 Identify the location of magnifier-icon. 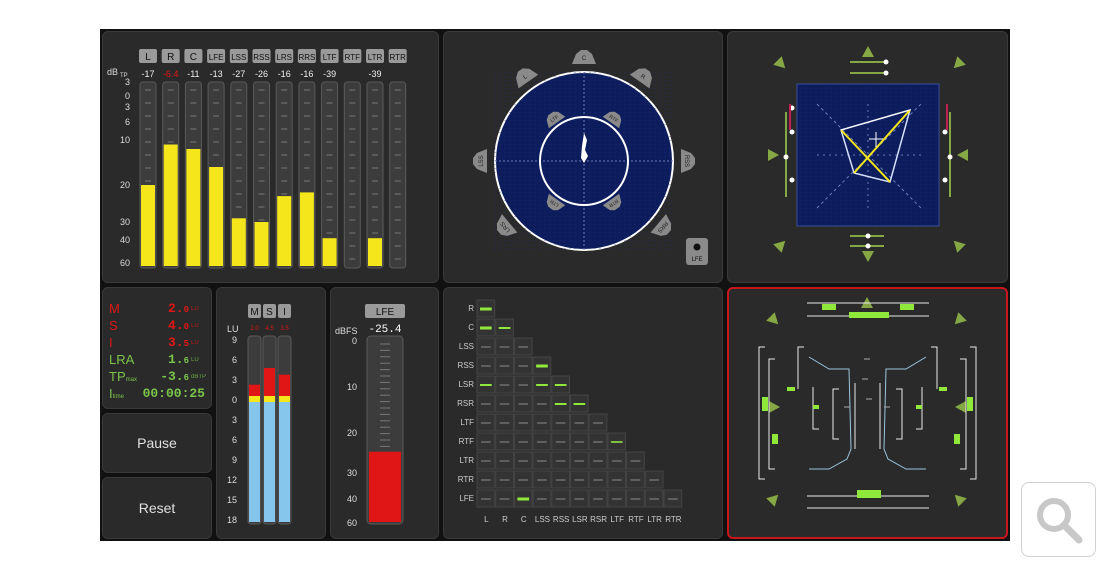
(1059, 520).